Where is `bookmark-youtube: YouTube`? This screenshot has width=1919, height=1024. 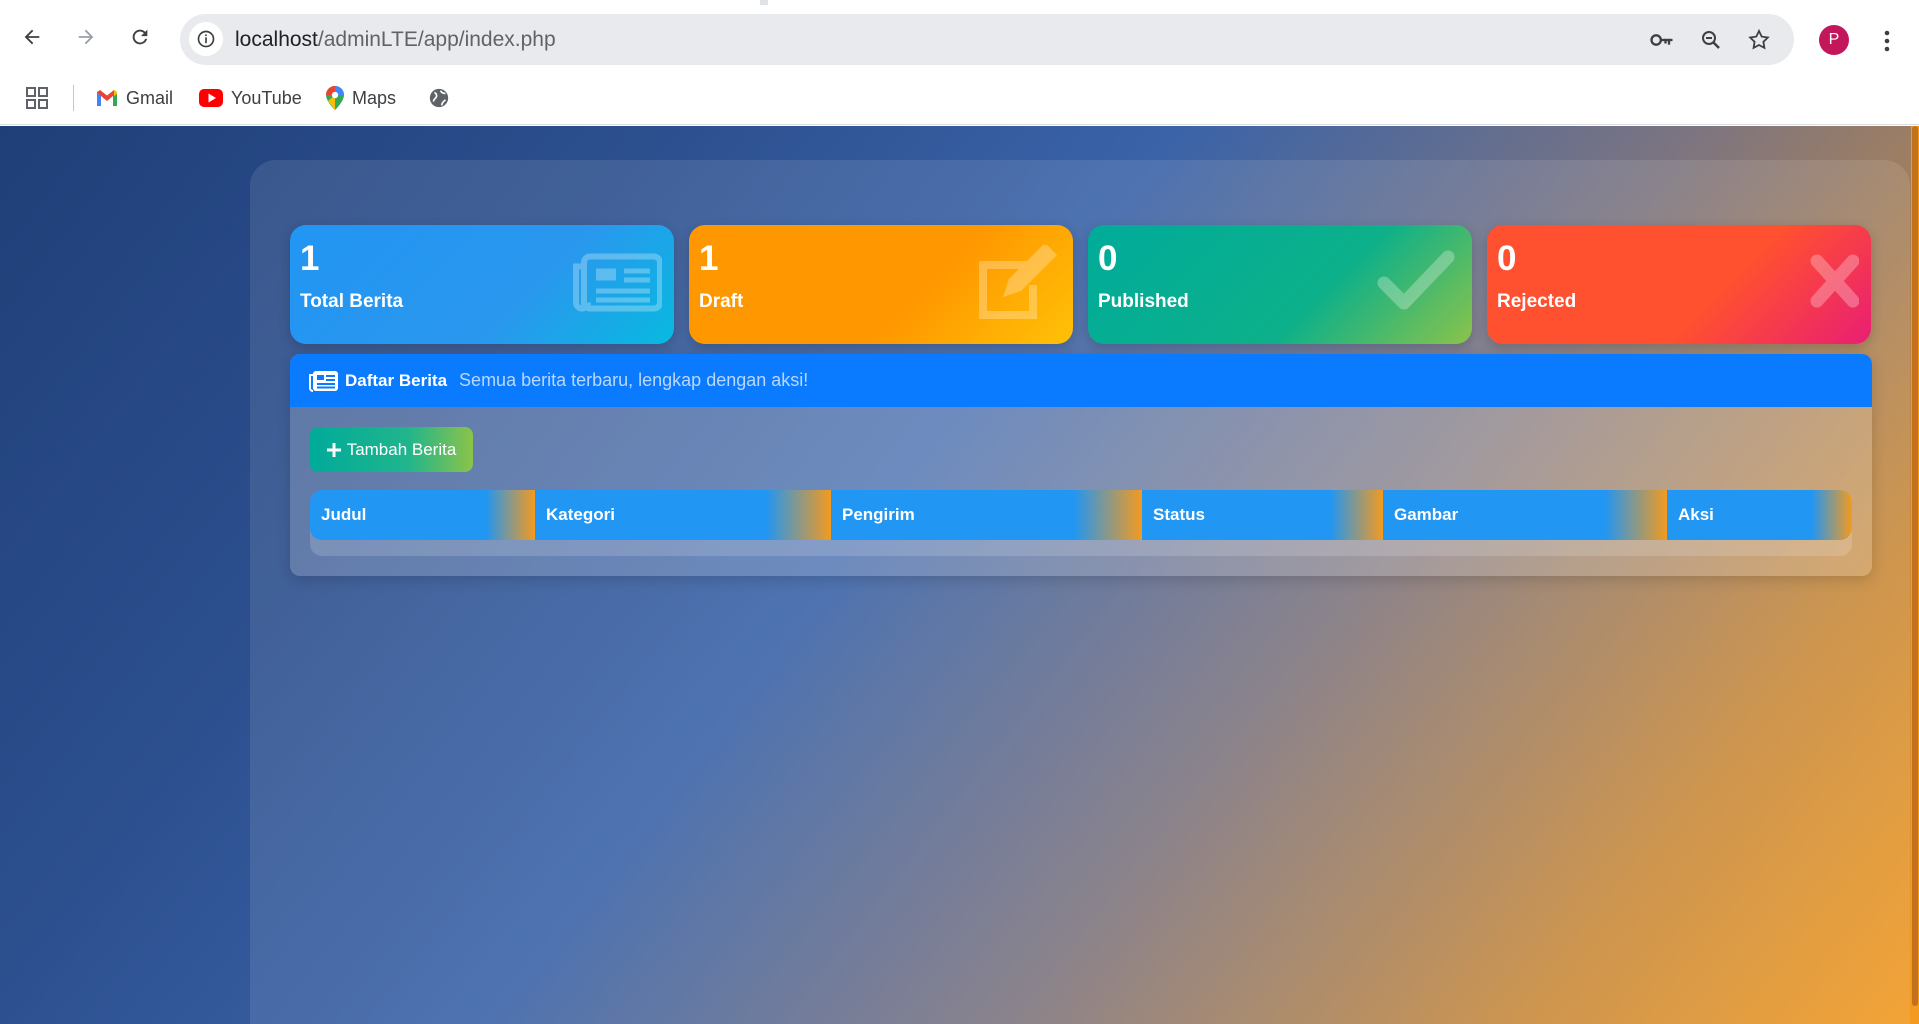
bookmark-youtube: YouTube is located at coordinates (250, 98).